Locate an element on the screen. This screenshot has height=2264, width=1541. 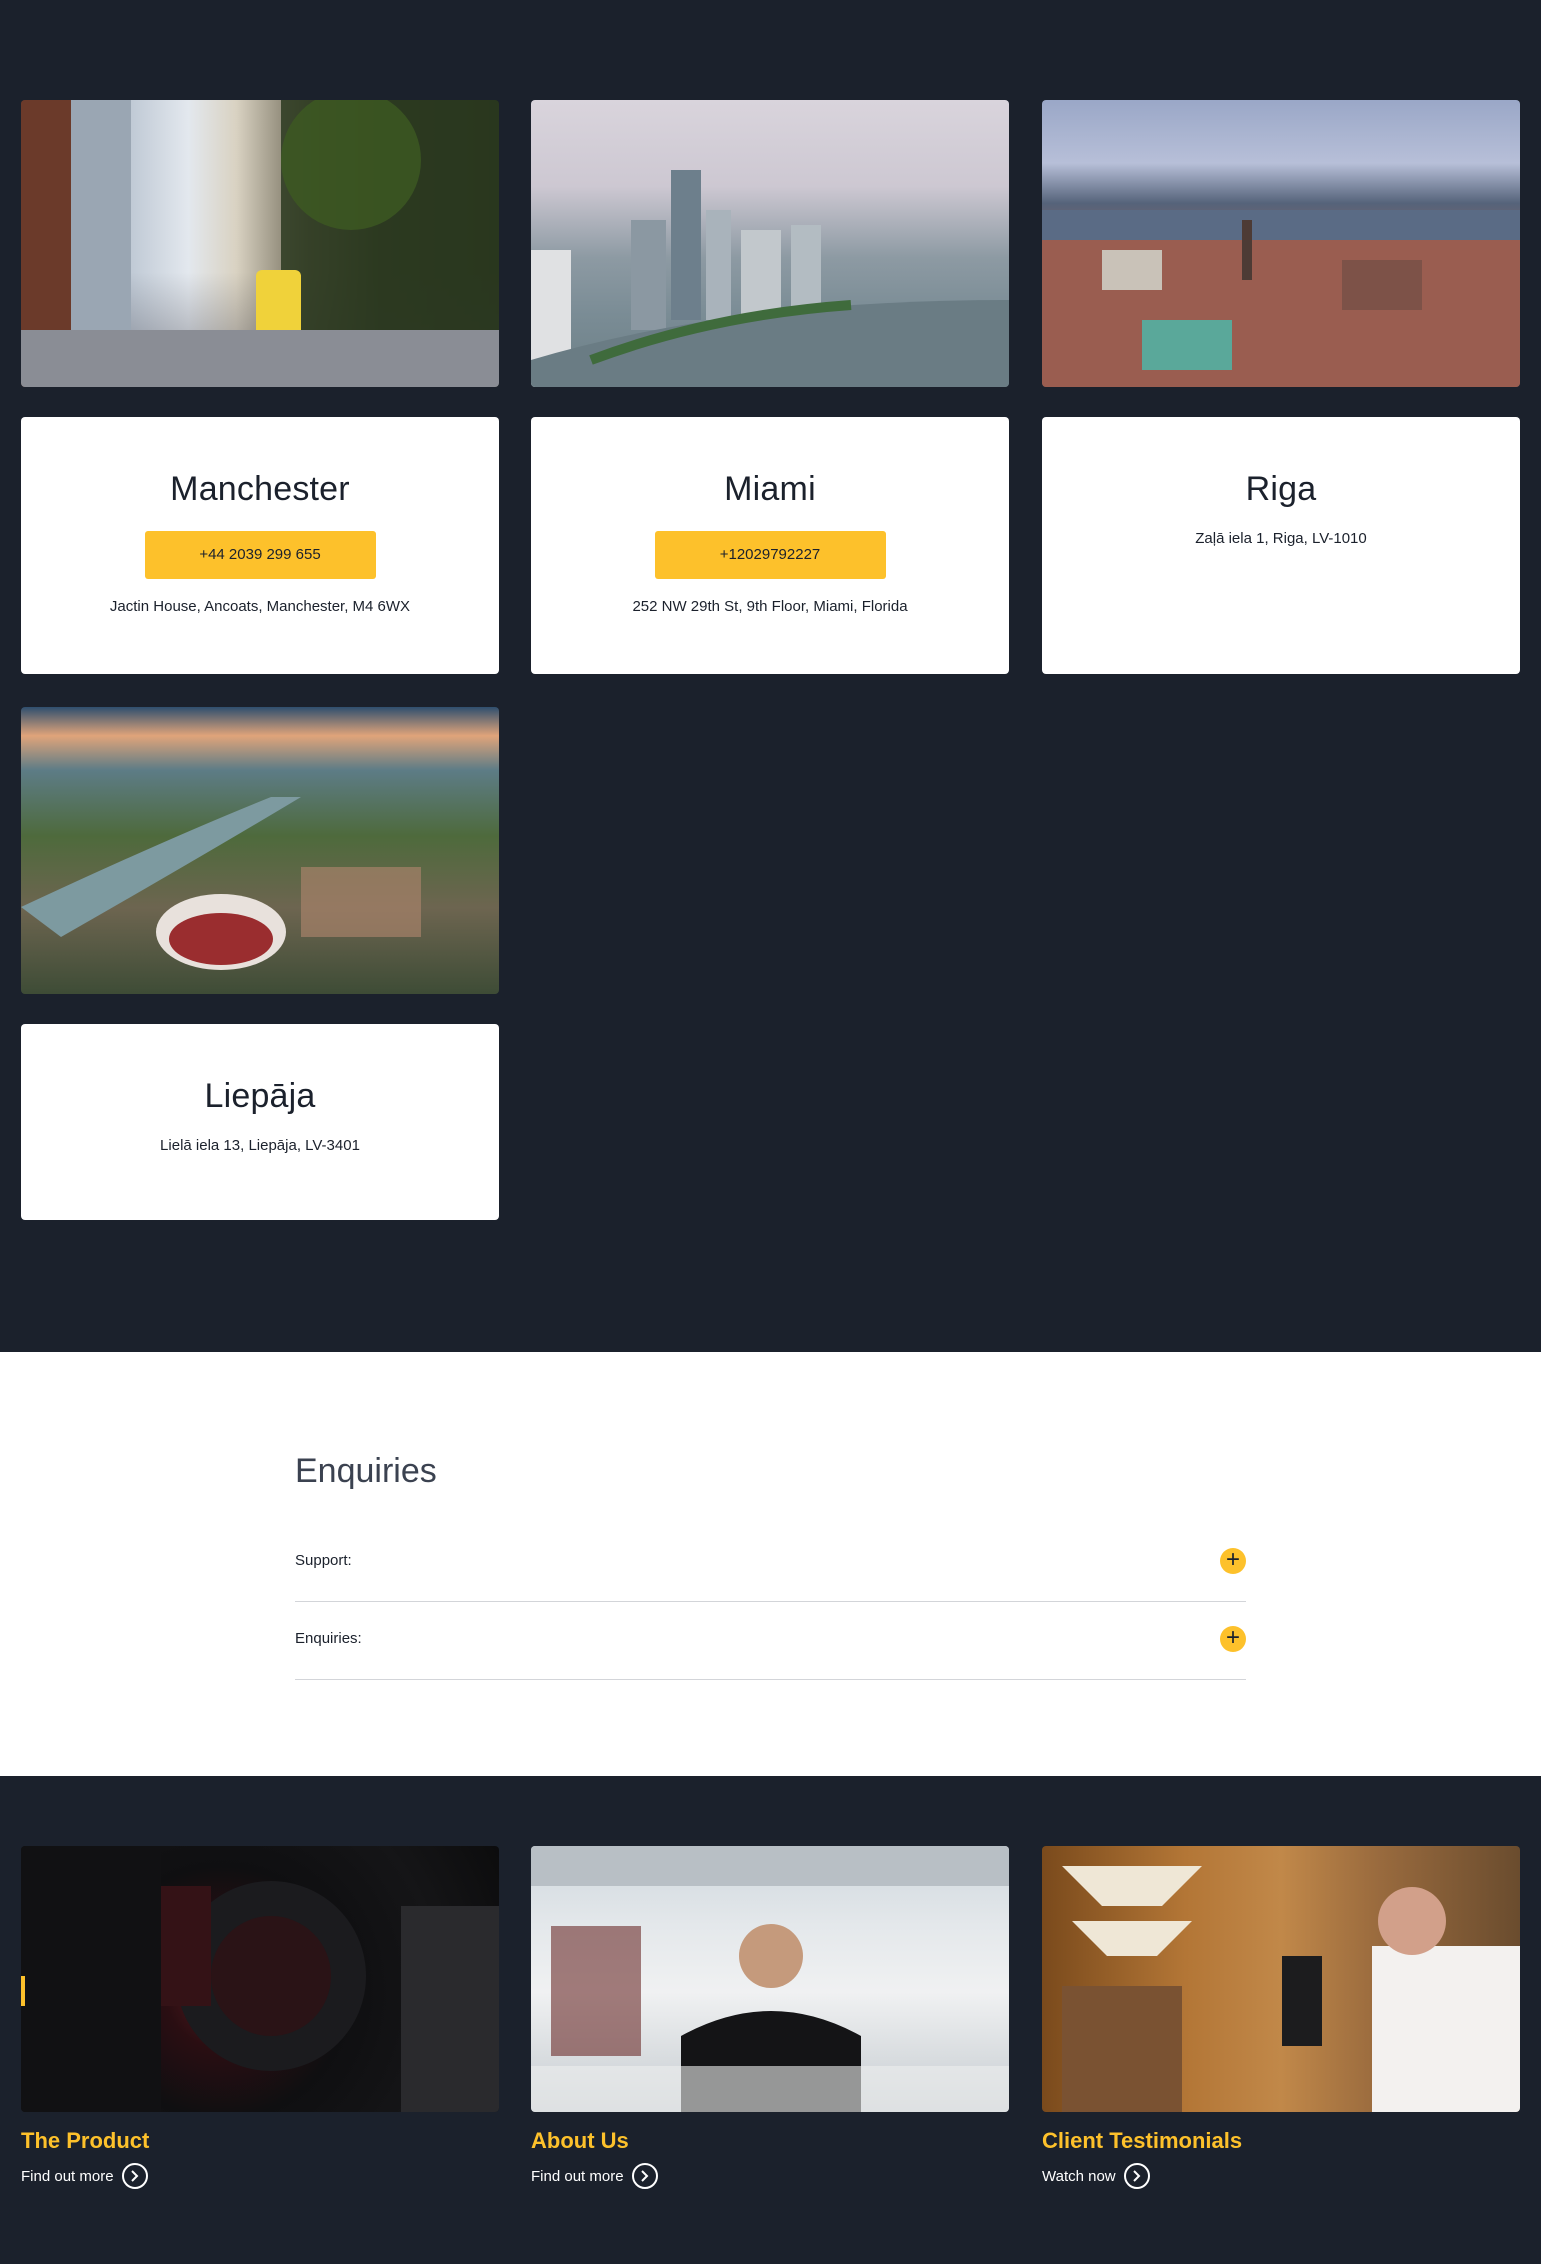
link-label: Watch now is located at coordinates (1079, 2176).